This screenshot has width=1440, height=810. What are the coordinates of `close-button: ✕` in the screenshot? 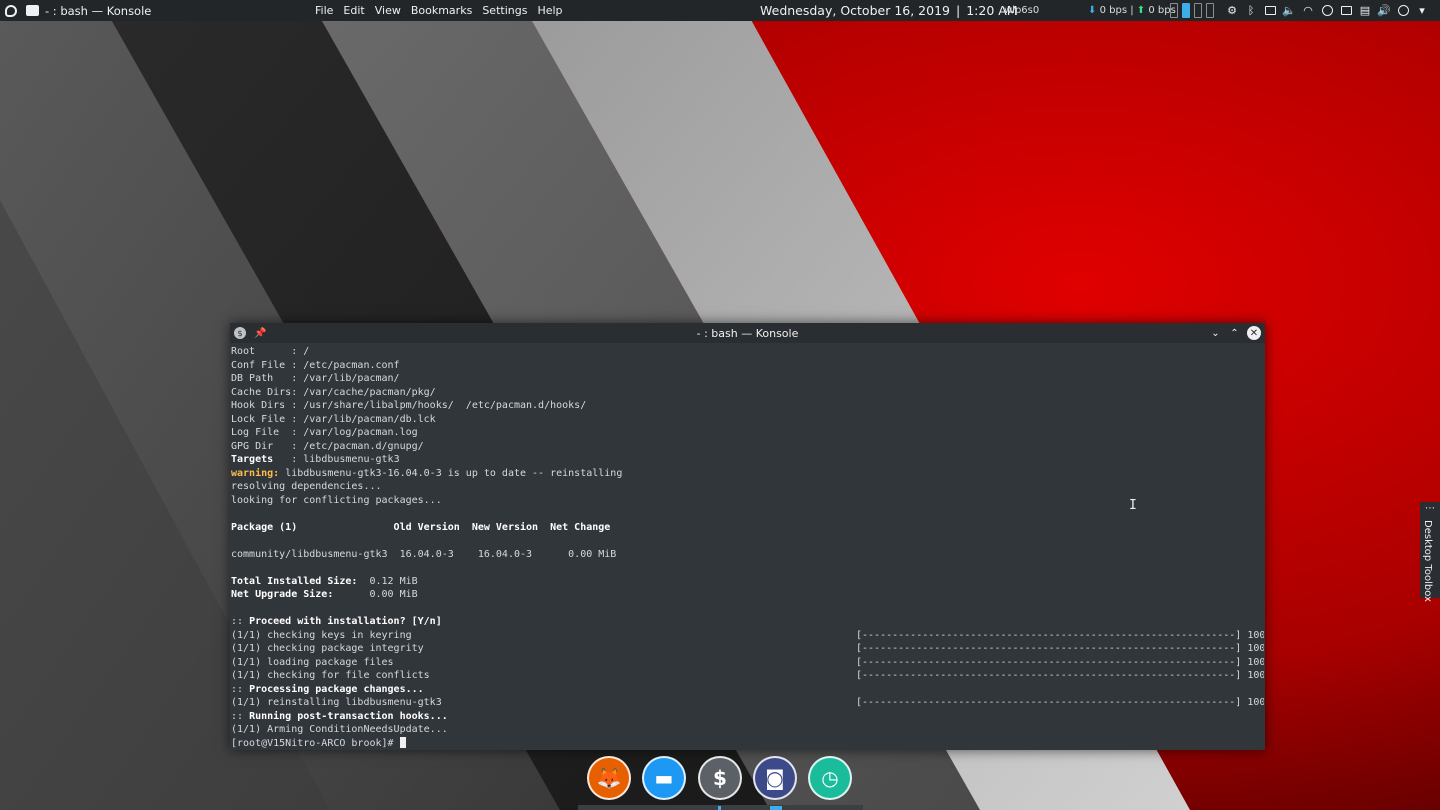 It's located at (1254, 333).